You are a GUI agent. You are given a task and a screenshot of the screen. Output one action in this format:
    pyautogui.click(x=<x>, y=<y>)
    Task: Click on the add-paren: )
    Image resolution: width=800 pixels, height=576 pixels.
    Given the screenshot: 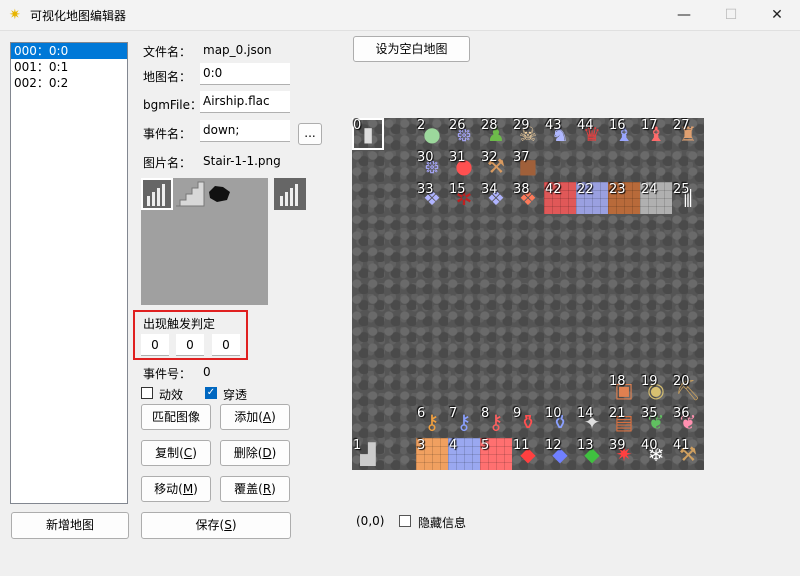 What is the action you would take?
    pyautogui.click(x=273, y=417)
    